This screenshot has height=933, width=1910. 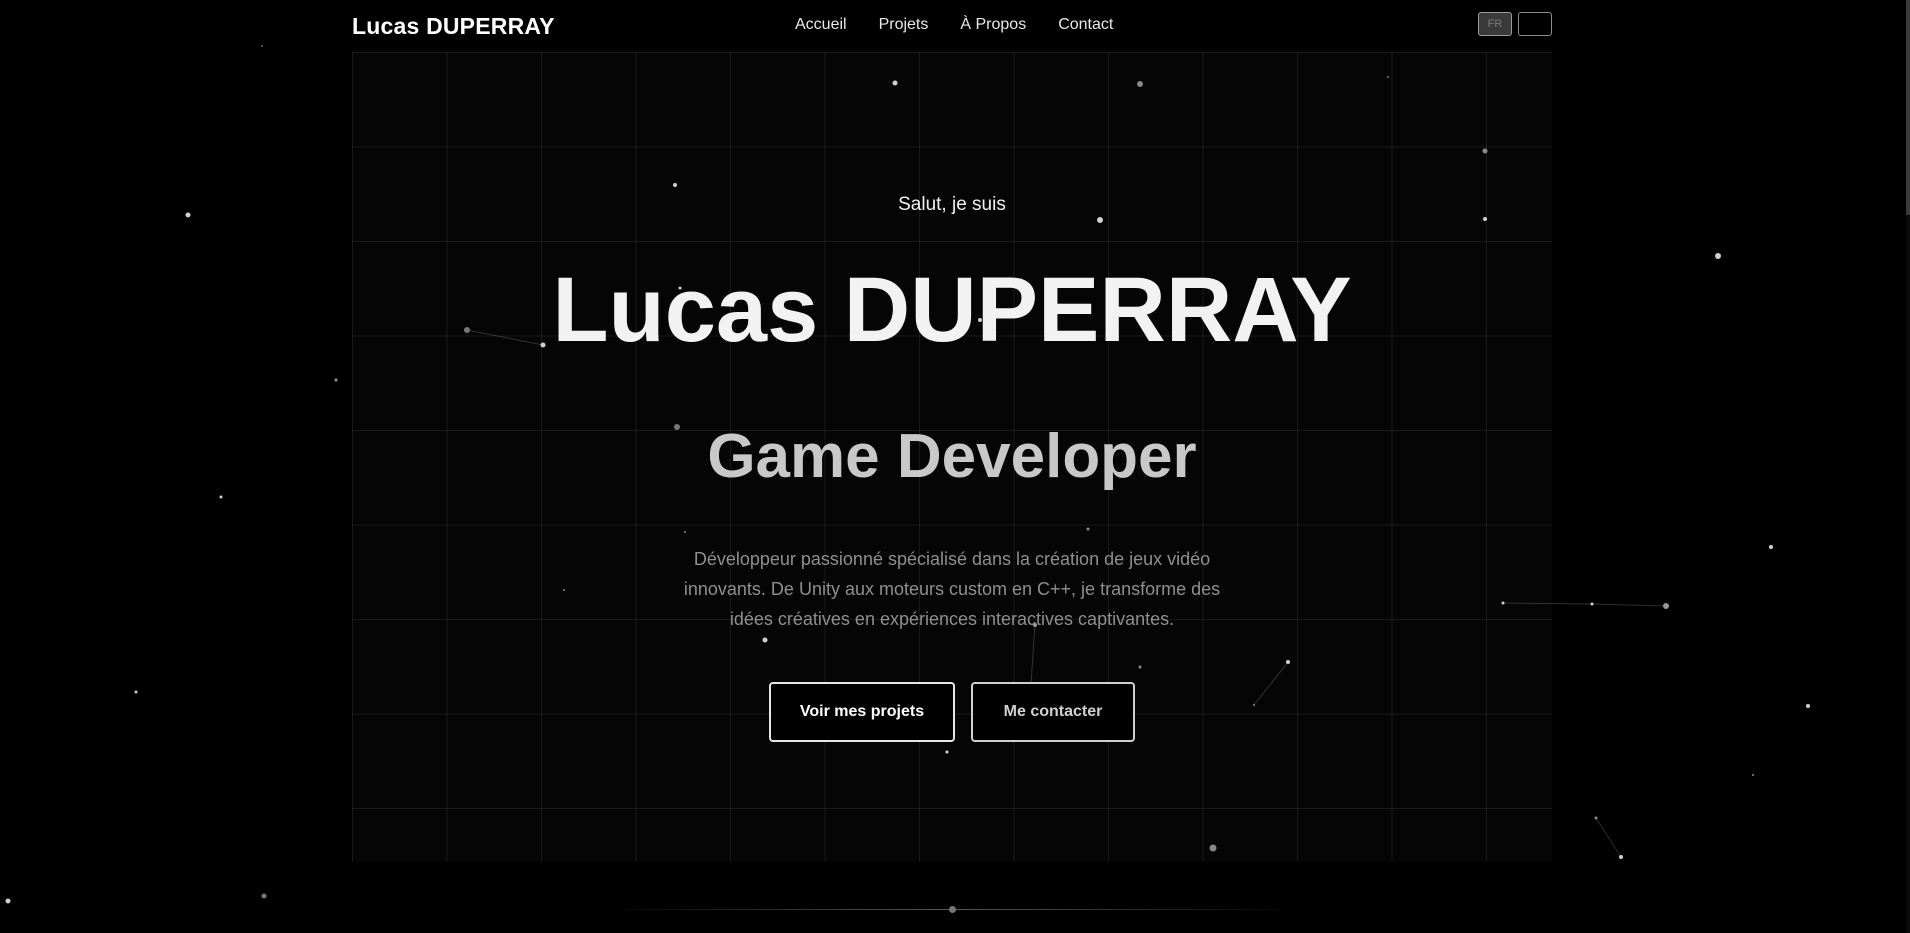 What do you see at coordinates (1085, 25) in the screenshot?
I see `nav-link-contact: Contact` at bounding box center [1085, 25].